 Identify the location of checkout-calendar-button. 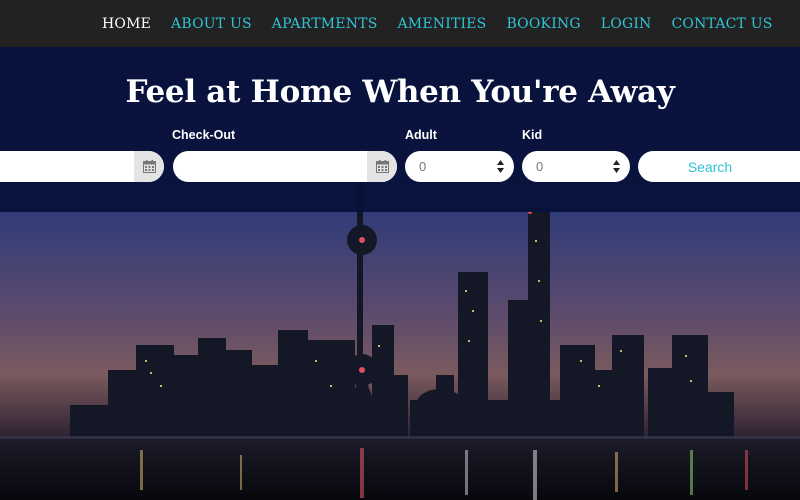
(382, 166).